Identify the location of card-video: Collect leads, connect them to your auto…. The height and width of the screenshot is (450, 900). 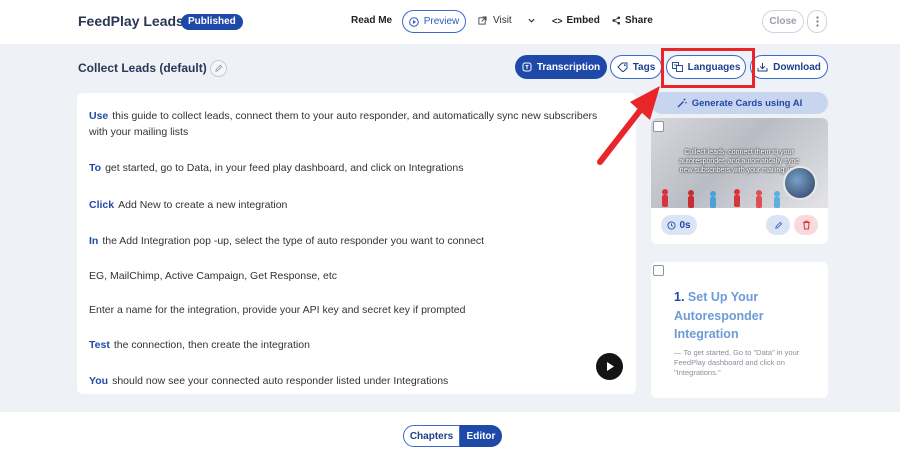
(739, 181).